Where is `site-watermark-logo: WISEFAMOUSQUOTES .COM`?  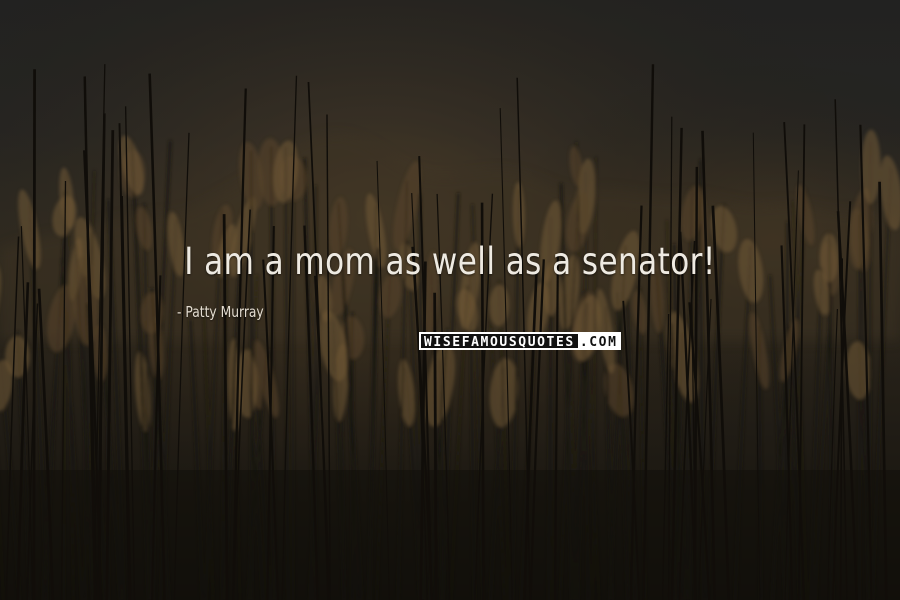
site-watermark-logo: WISEFAMOUSQUOTES .COM is located at coordinates (520, 341).